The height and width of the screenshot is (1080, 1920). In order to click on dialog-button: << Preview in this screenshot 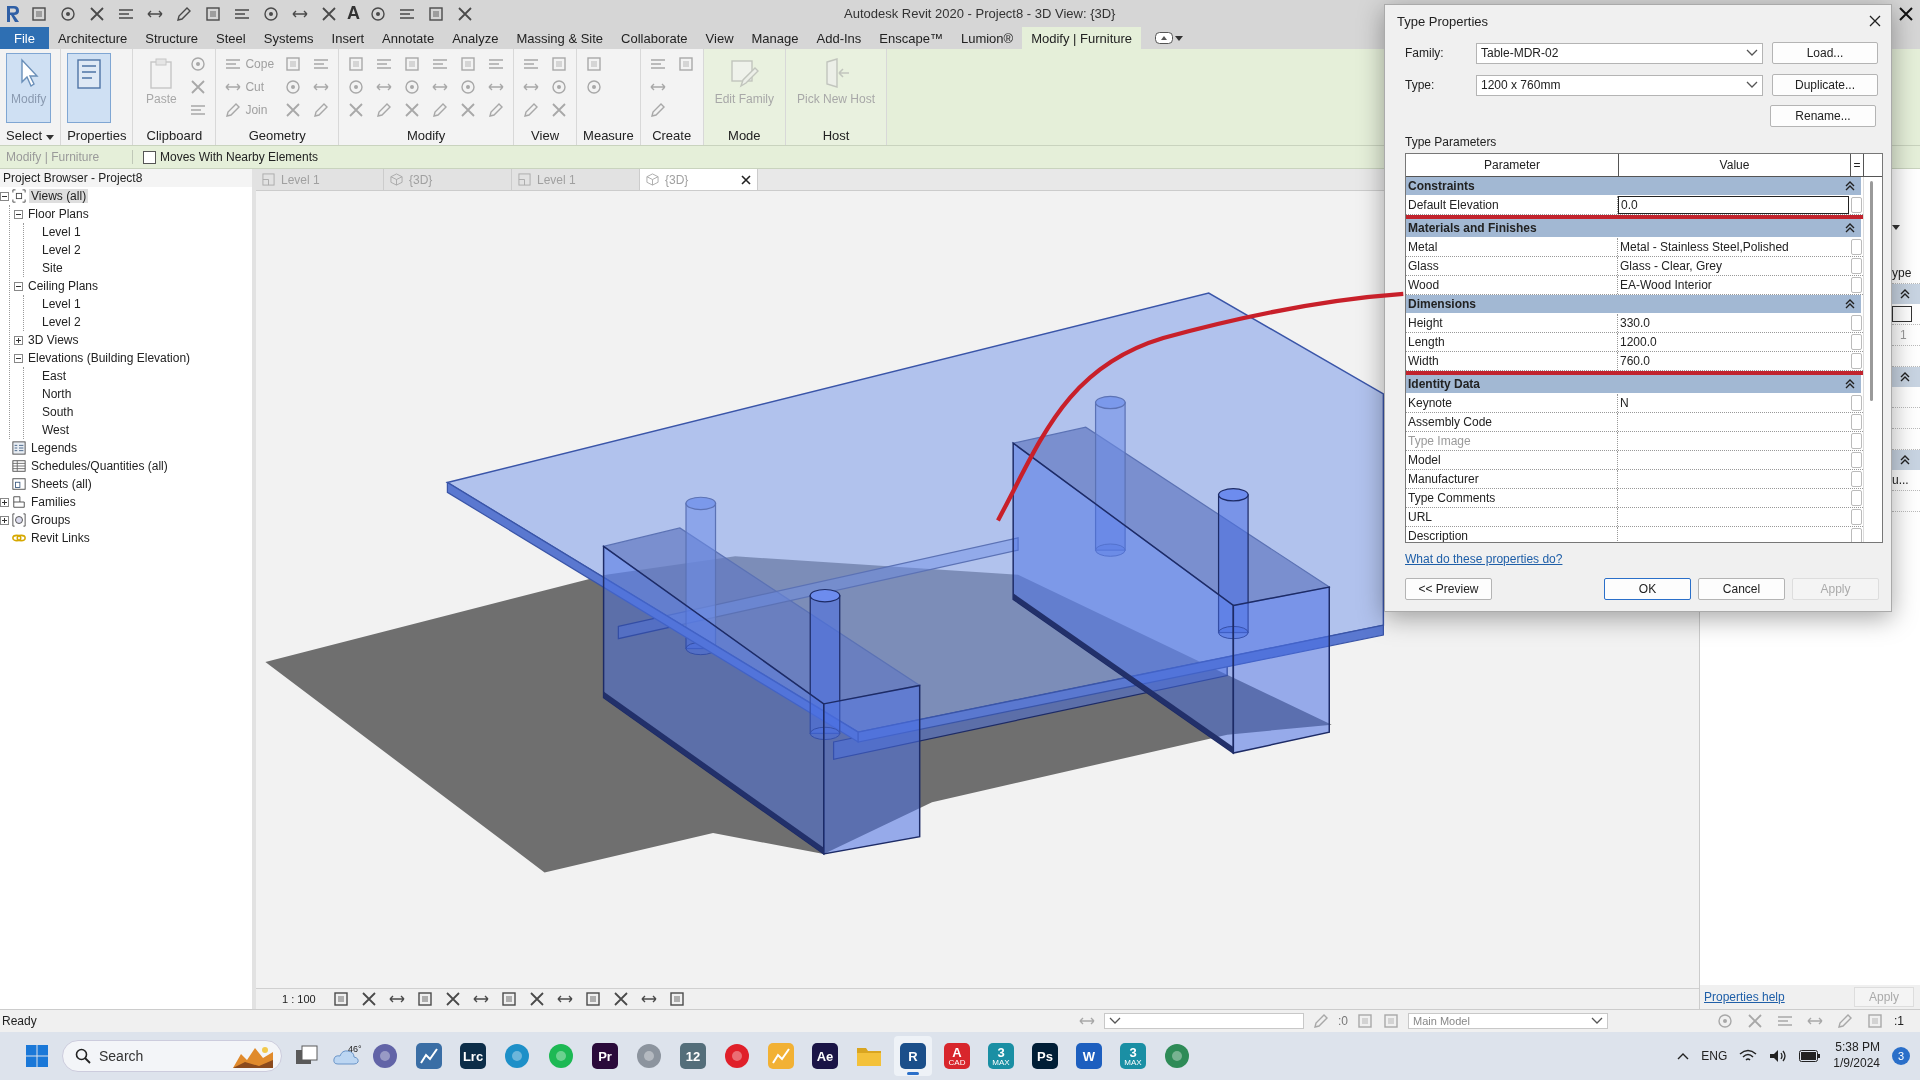, I will do `click(1448, 589)`.